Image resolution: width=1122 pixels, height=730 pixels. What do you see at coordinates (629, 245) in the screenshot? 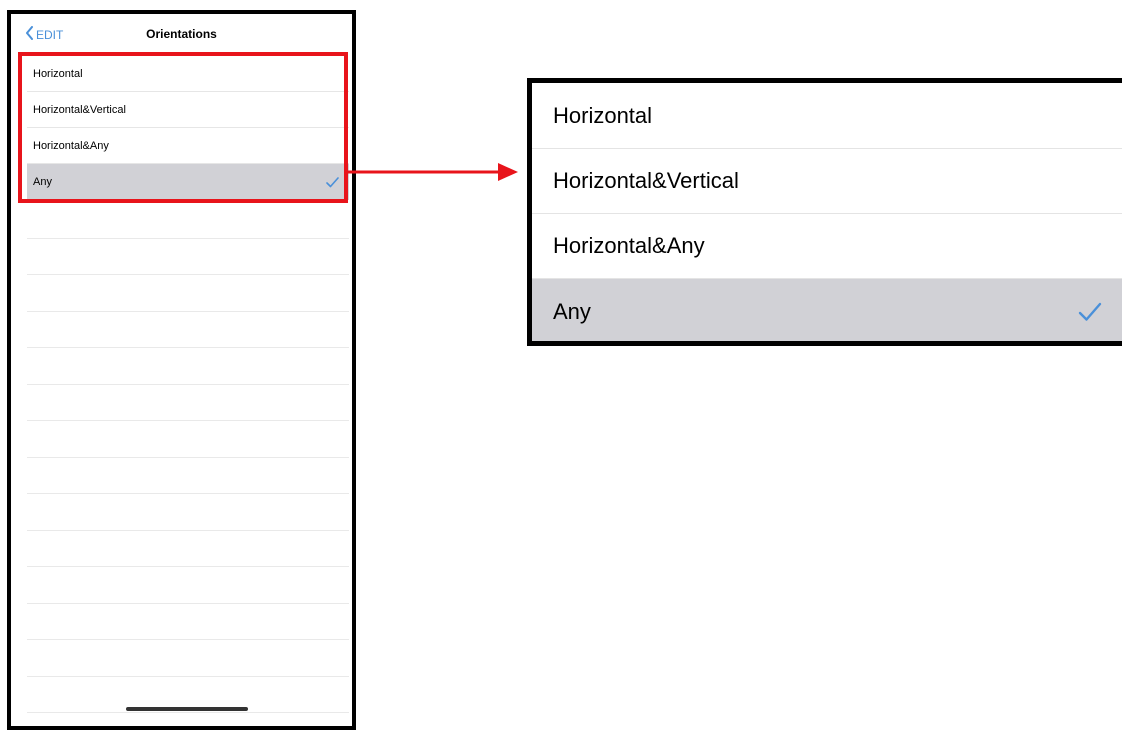
I see `zoomed-item-label: Horizontal&Any` at bounding box center [629, 245].